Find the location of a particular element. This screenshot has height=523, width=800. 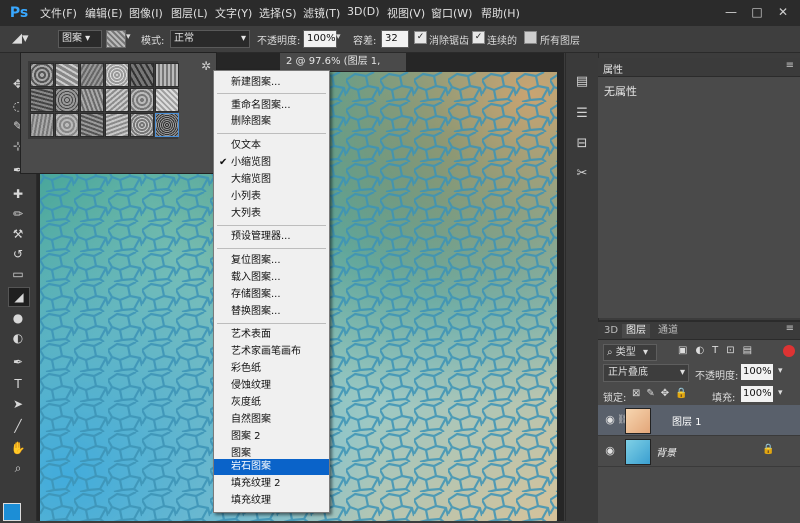

mode-select: 正常 ▾ is located at coordinates (210, 39).